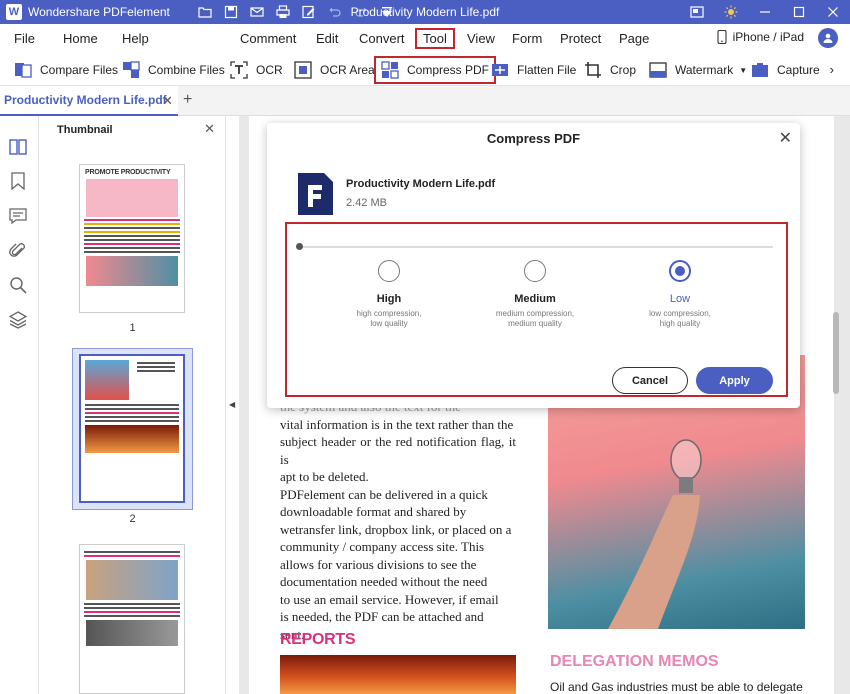 This screenshot has height=694, width=850. Describe the element at coordinates (19, 217) in the screenshot. I see `comment-icon` at that location.